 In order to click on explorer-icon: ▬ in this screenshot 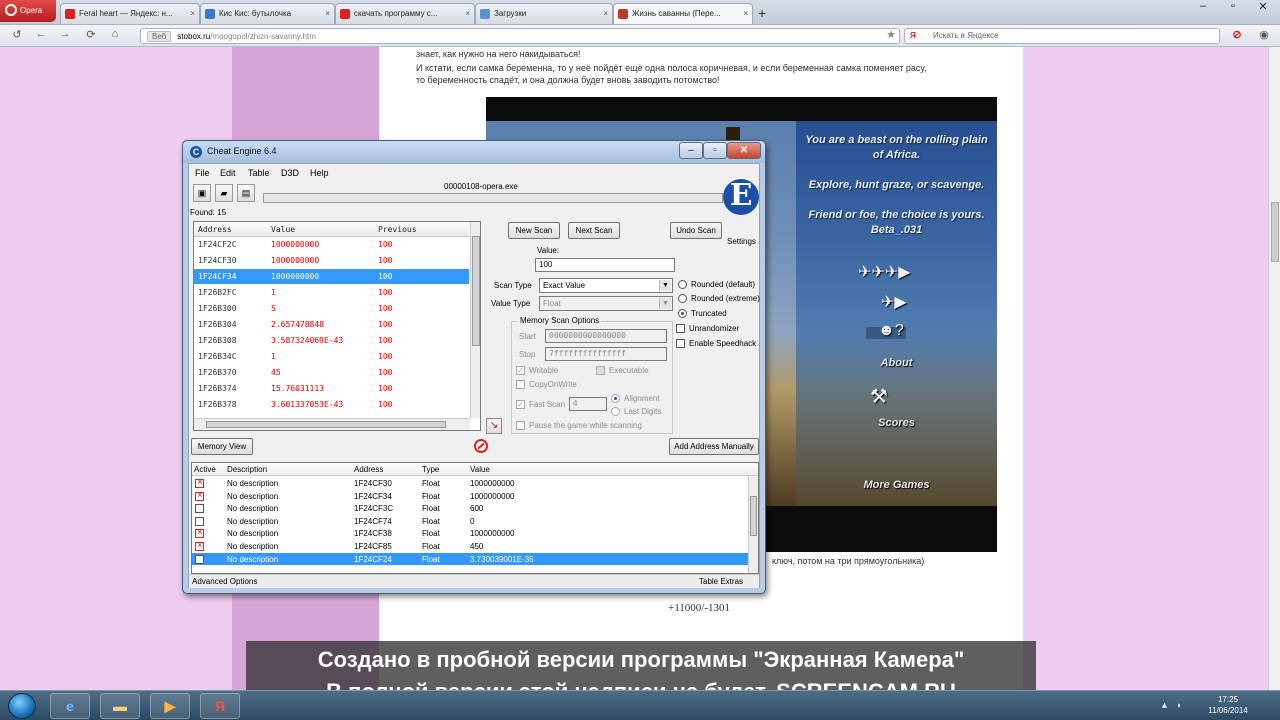, I will do `click(120, 706)`.